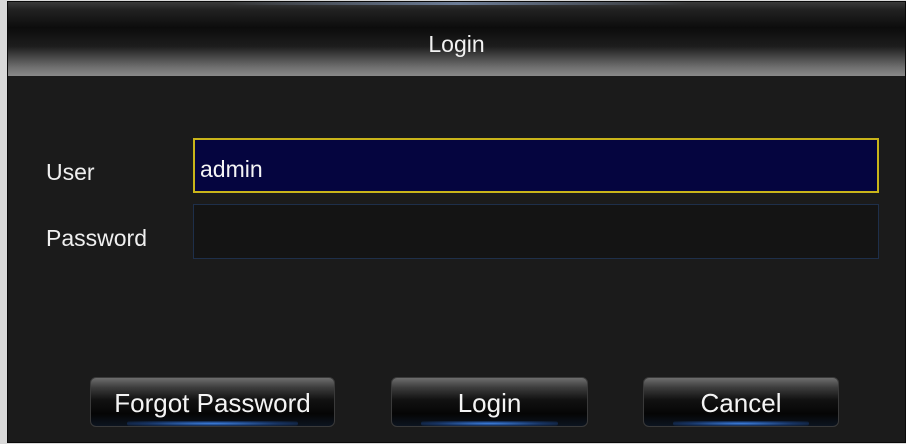  I want to click on password-input, so click(536, 231).